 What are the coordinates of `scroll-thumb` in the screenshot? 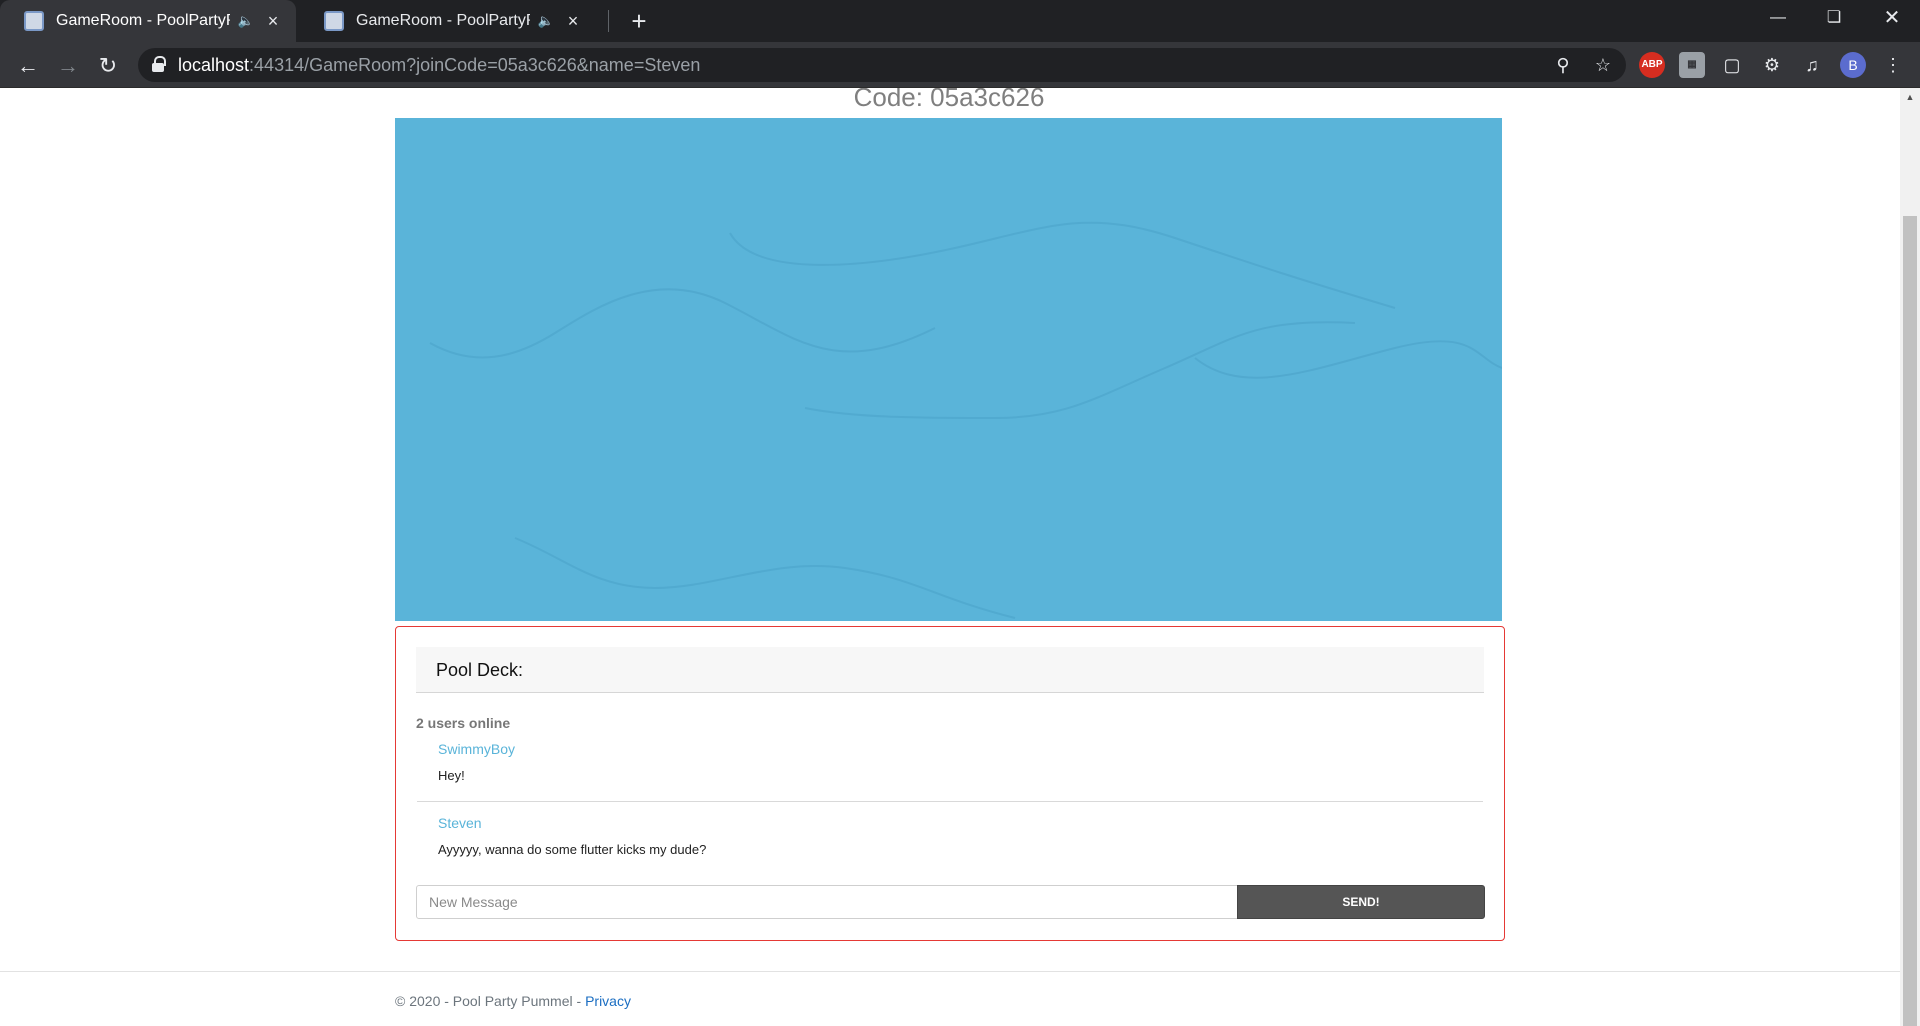 It's located at (1910, 621).